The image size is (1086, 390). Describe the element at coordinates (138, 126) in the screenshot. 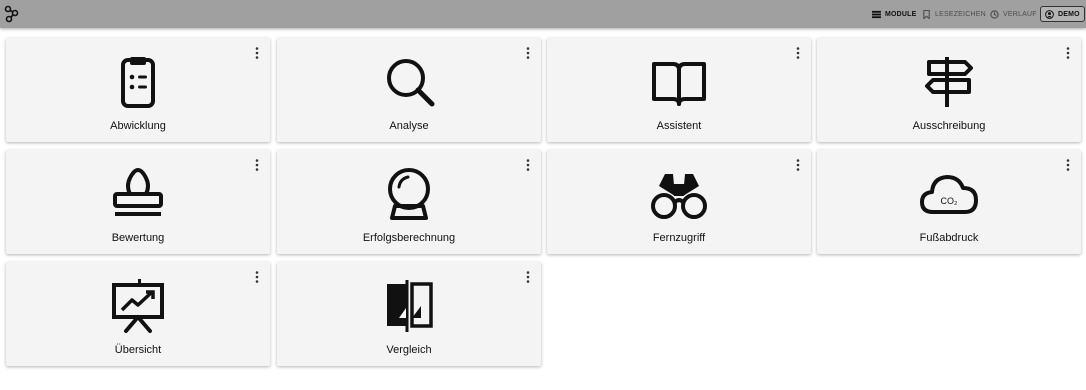

I see `module-tile-label: Abwicklung` at that location.